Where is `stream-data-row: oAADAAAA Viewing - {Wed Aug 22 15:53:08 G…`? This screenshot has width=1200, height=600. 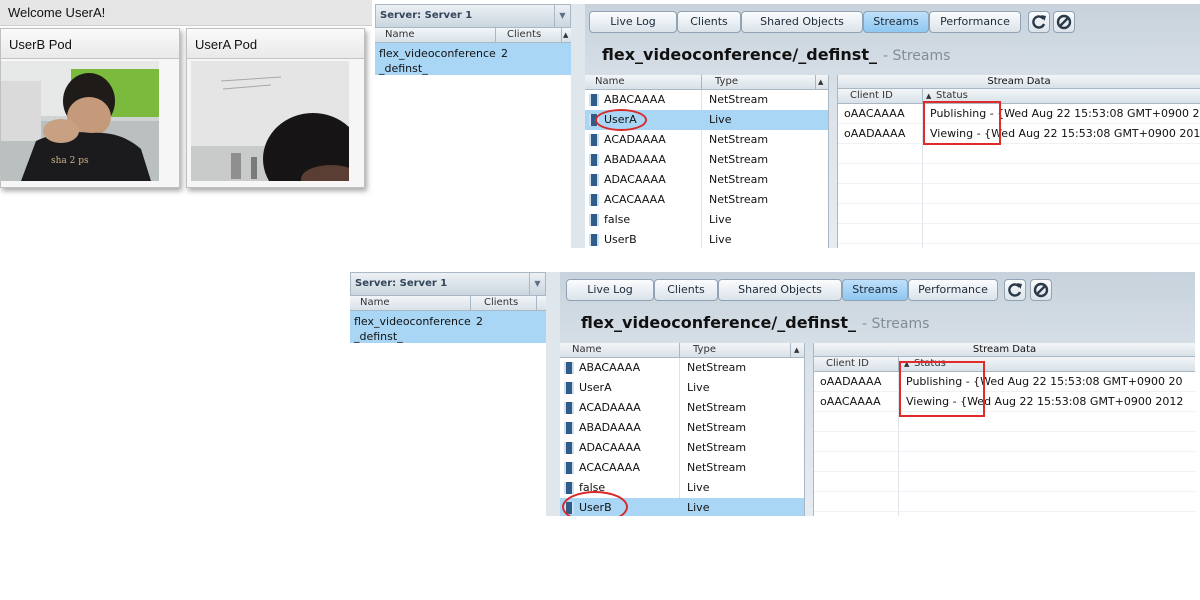 stream-data-row: oAADAAAA Viewing - {Wed Aug 22 15:53:08 G… is located at coordinates (1019, 134).